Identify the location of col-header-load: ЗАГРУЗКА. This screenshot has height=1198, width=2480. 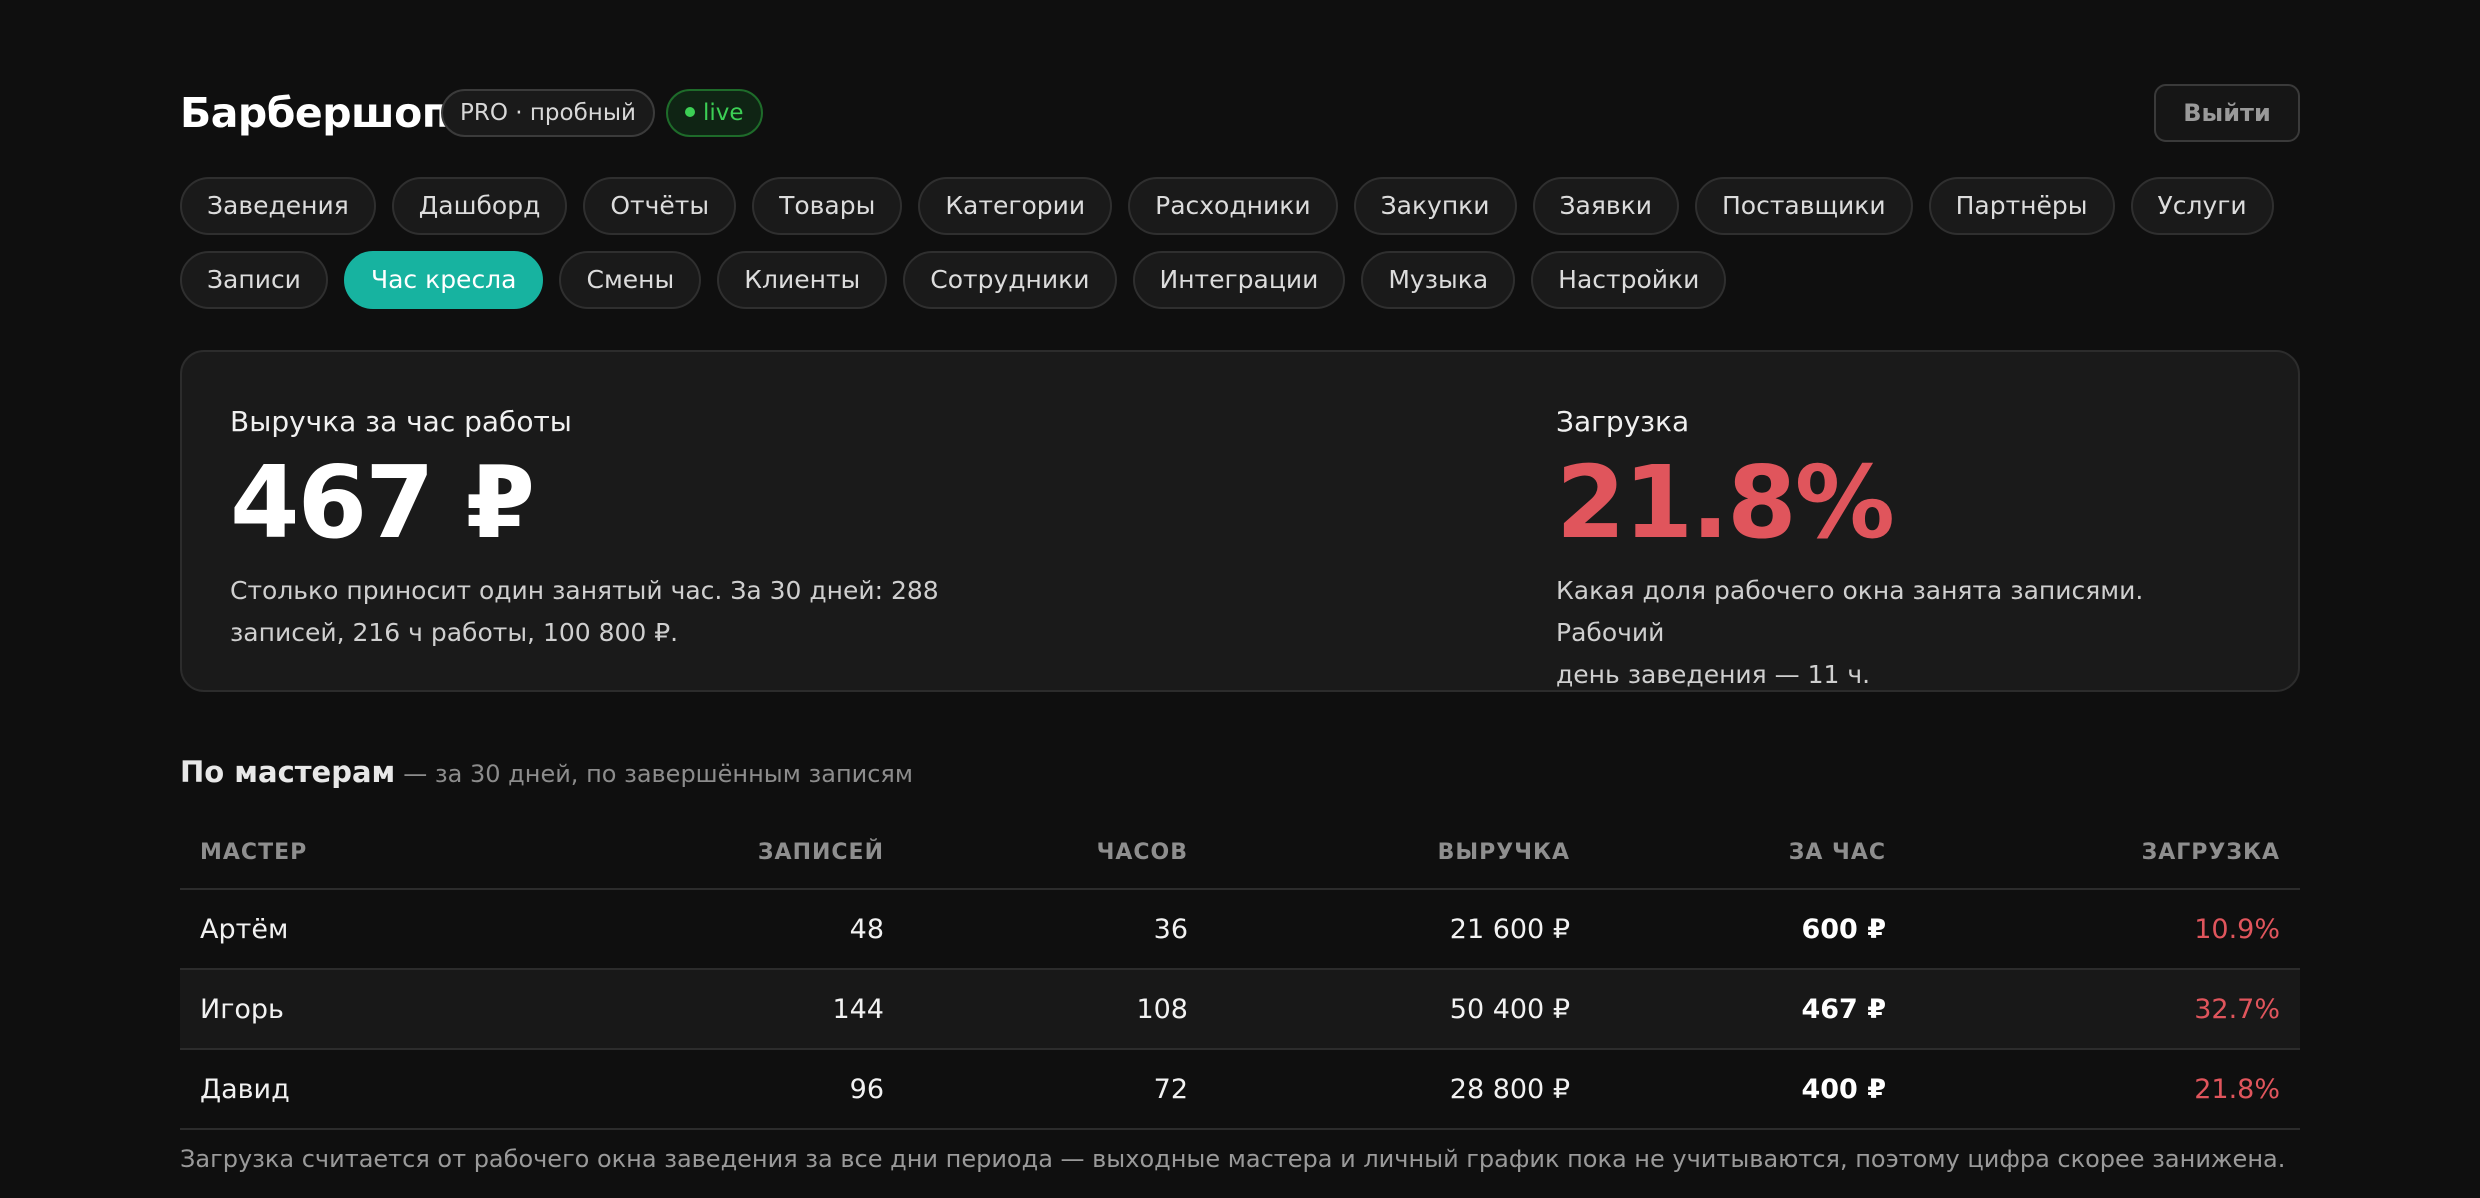
(2211, 852).